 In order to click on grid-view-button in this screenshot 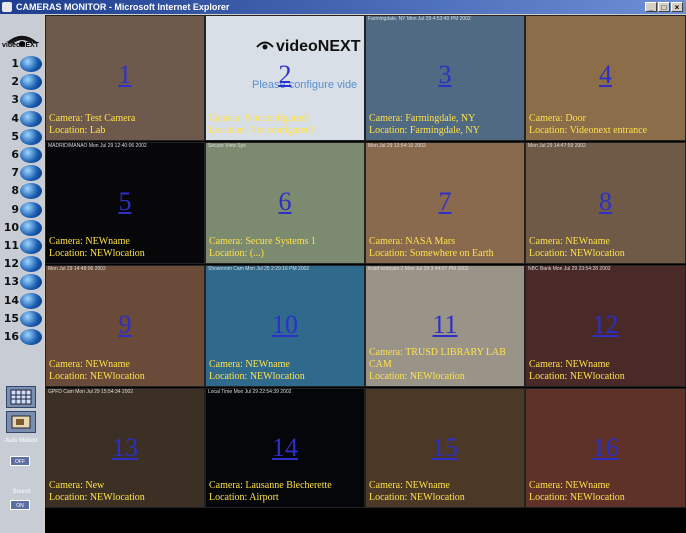, I will do `click(21, 397)`.